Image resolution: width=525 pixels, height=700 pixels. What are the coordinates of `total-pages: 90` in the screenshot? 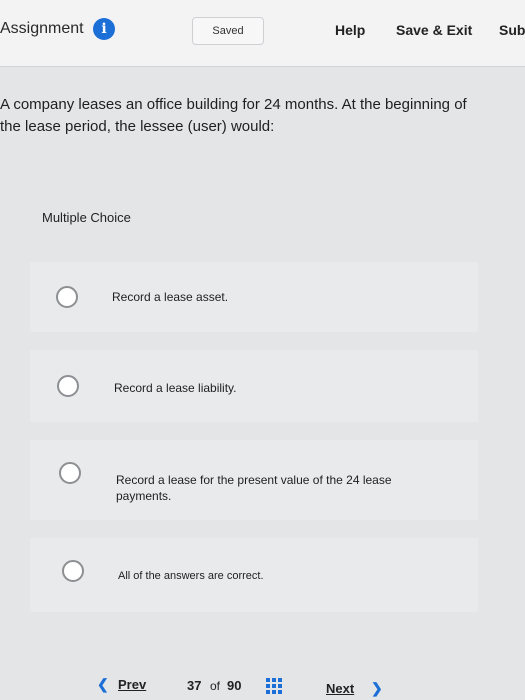 It's located at (234, 685).